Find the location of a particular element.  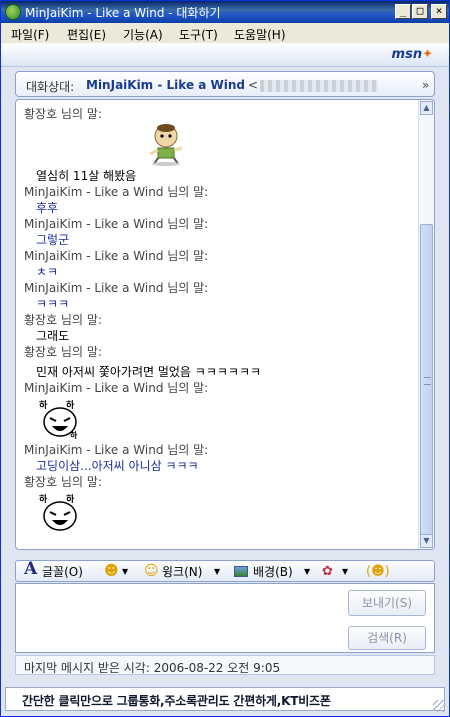

address-bracket: < is located at coordinates (253, 85).